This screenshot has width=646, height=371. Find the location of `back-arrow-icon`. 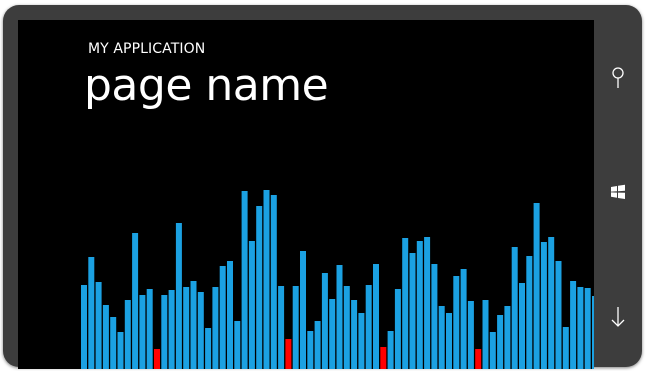

back-arrow-icon is located at coordinates (618, 317).